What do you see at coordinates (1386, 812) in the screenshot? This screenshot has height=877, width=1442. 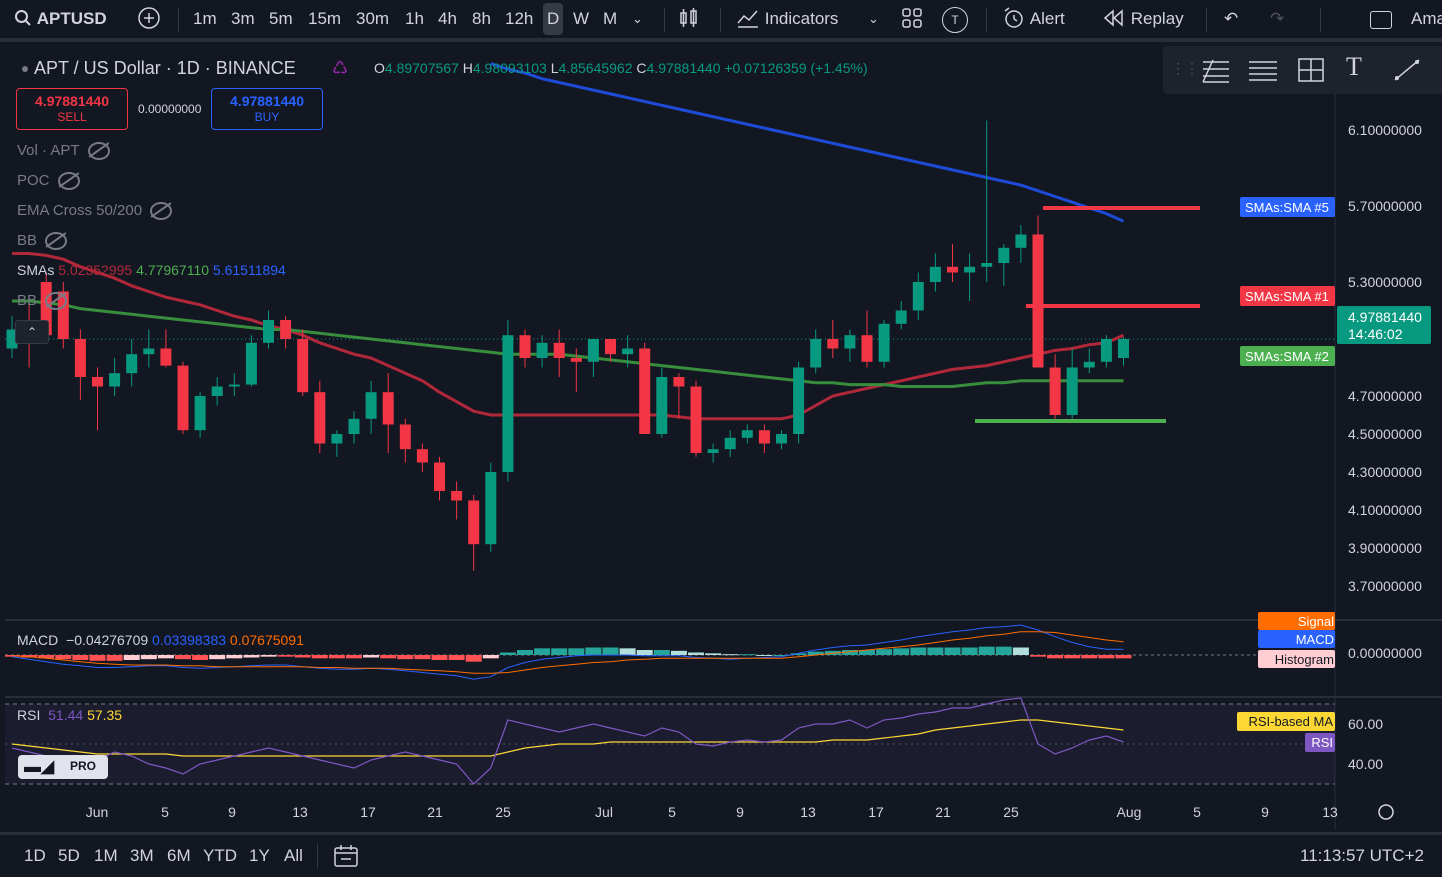 I see `settings-gear-icon` at bounding box center [1386, 812].